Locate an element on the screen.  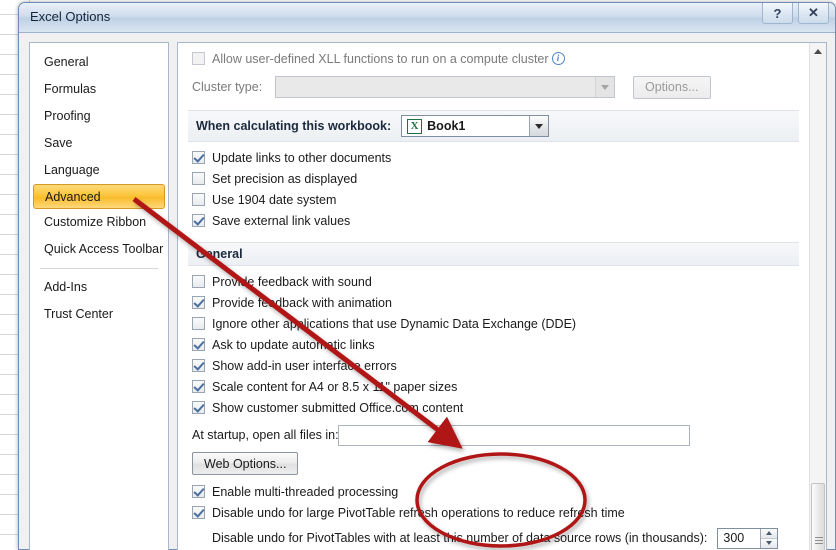
addin-errors-checkbox is located at coordinates (198, 365).